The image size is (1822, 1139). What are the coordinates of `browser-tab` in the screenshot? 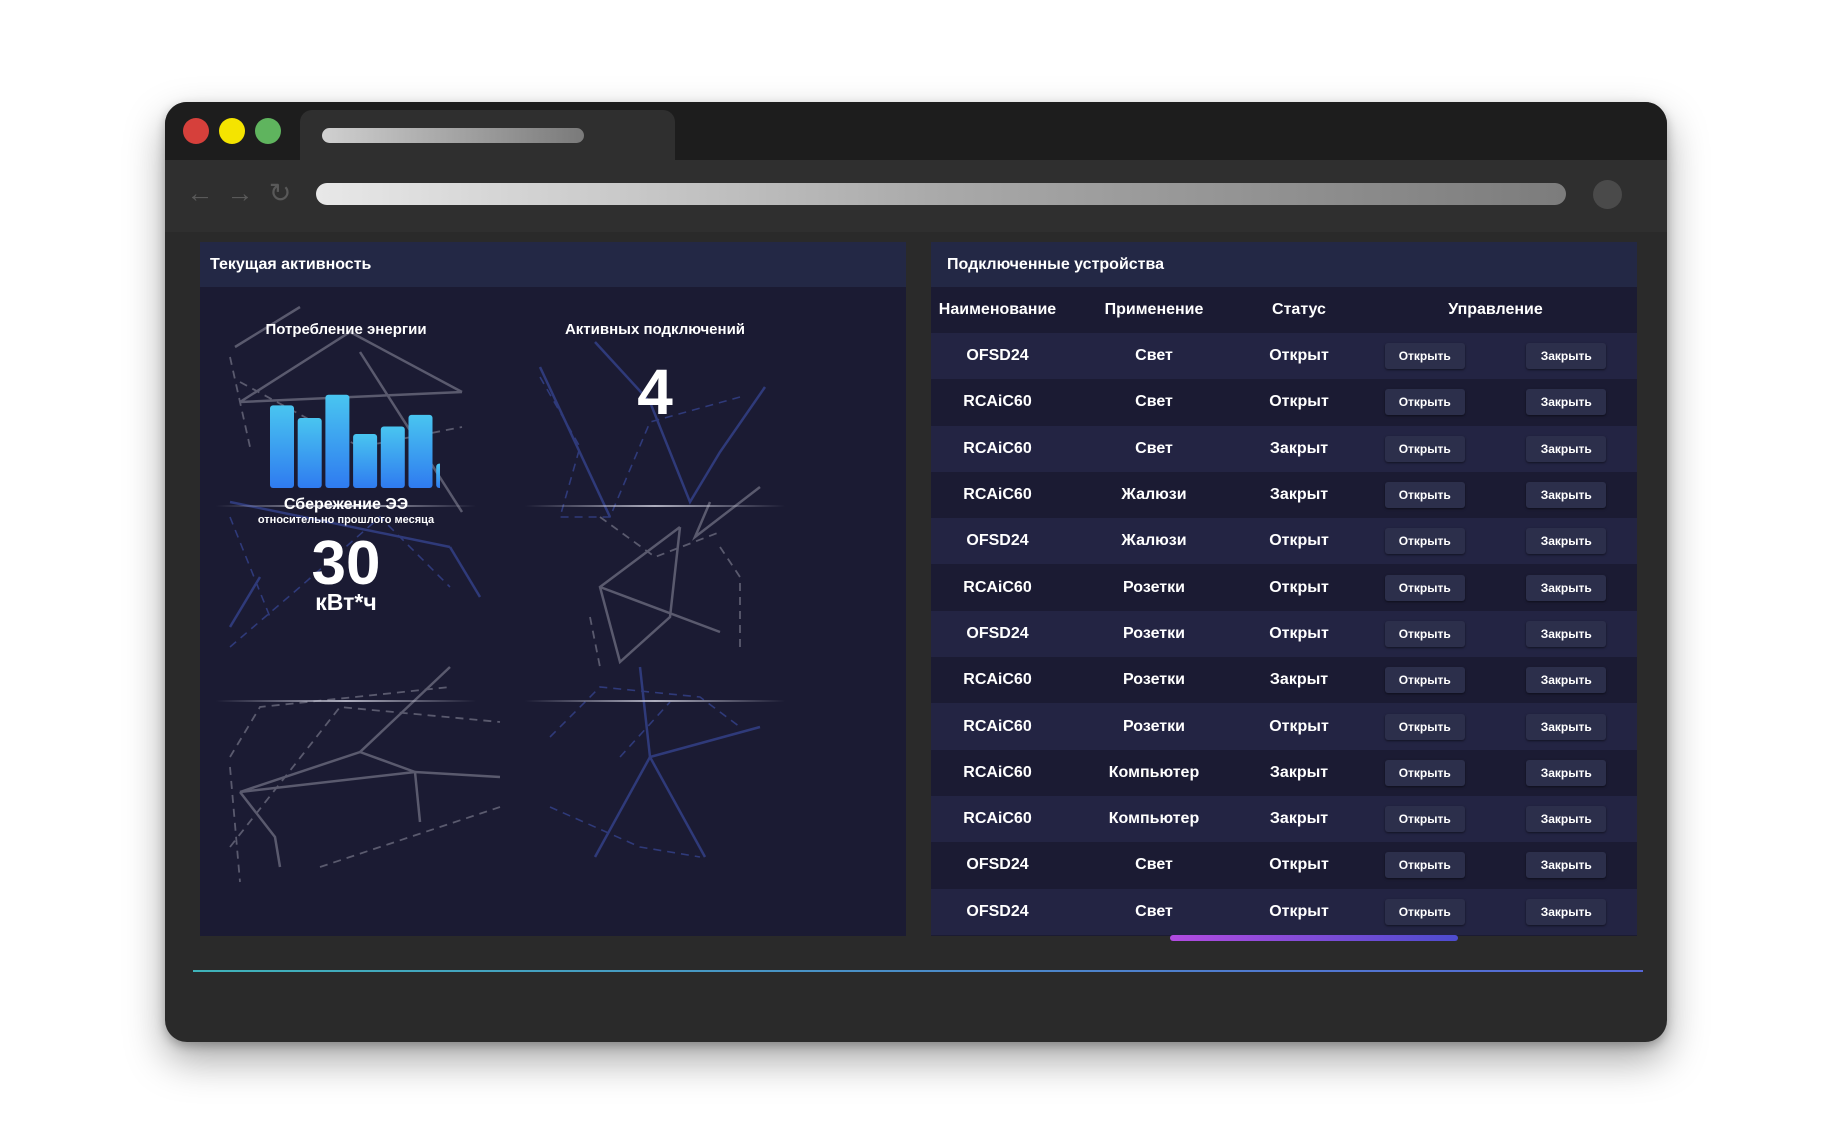 It's located at (487, 136).